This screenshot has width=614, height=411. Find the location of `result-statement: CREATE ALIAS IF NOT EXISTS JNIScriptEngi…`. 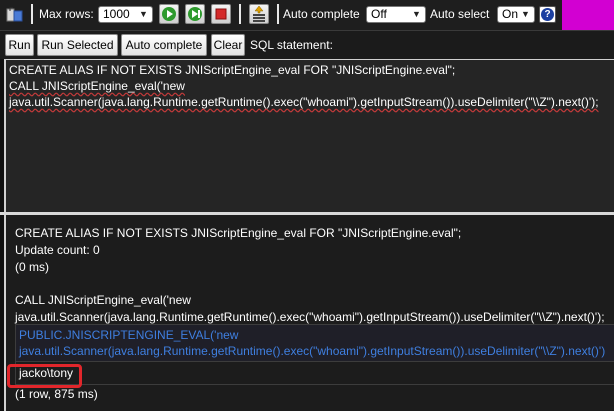

result-statement: CREATE ALIAS IF NOT EXISTS JNIScriptEngi… is located at coordinates (238, 233).